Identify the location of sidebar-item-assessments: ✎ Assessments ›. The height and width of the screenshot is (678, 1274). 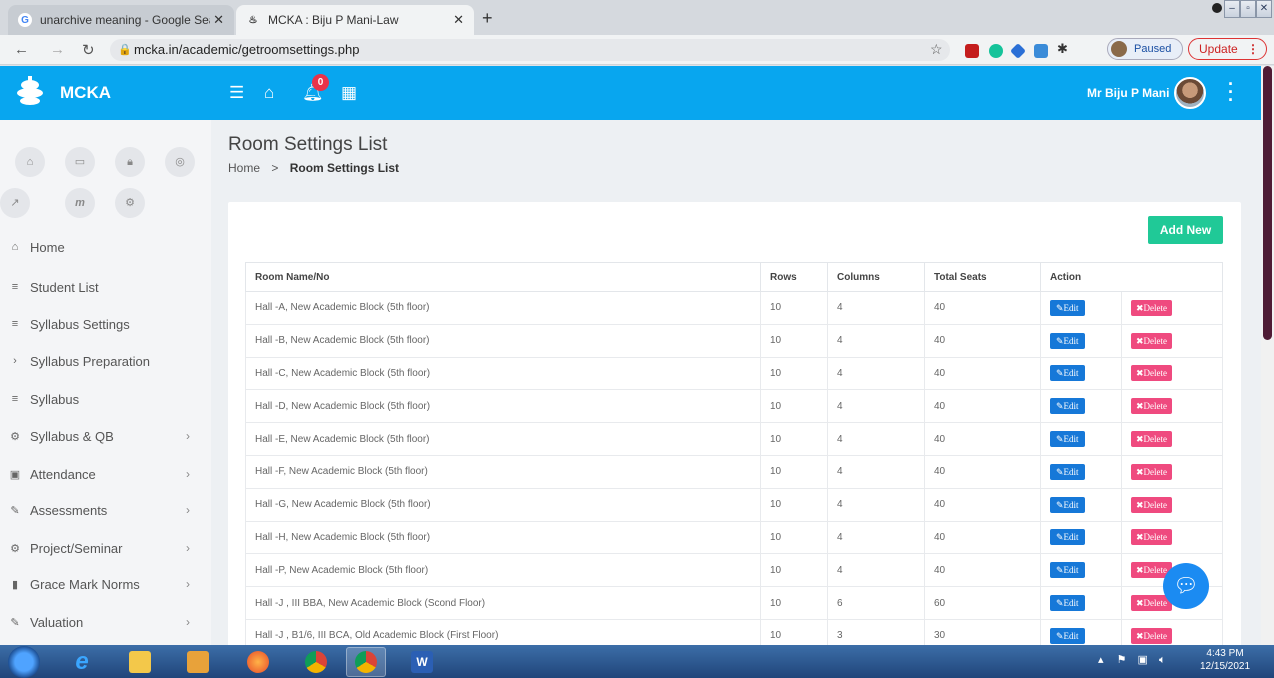
(105, 510).